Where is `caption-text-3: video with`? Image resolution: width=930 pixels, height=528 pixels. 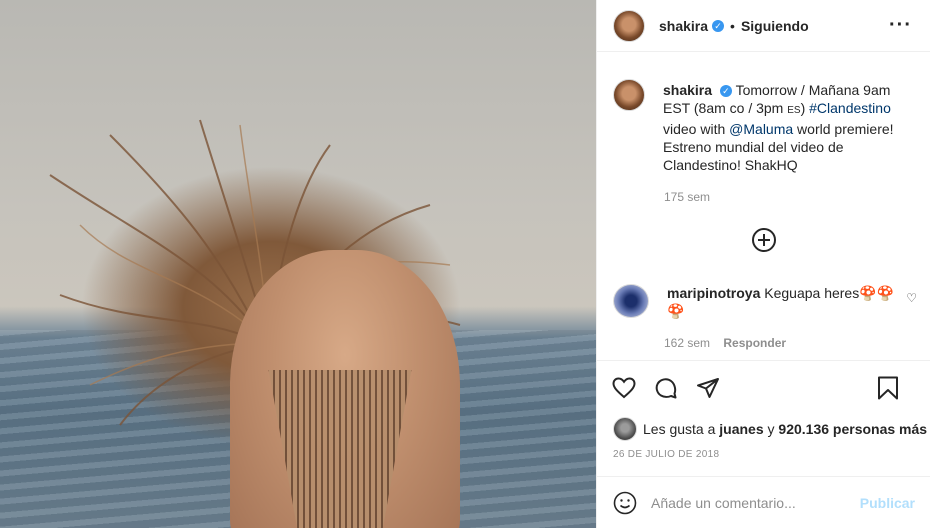 caption-text-3: video with is located at coordinates (696, 129).